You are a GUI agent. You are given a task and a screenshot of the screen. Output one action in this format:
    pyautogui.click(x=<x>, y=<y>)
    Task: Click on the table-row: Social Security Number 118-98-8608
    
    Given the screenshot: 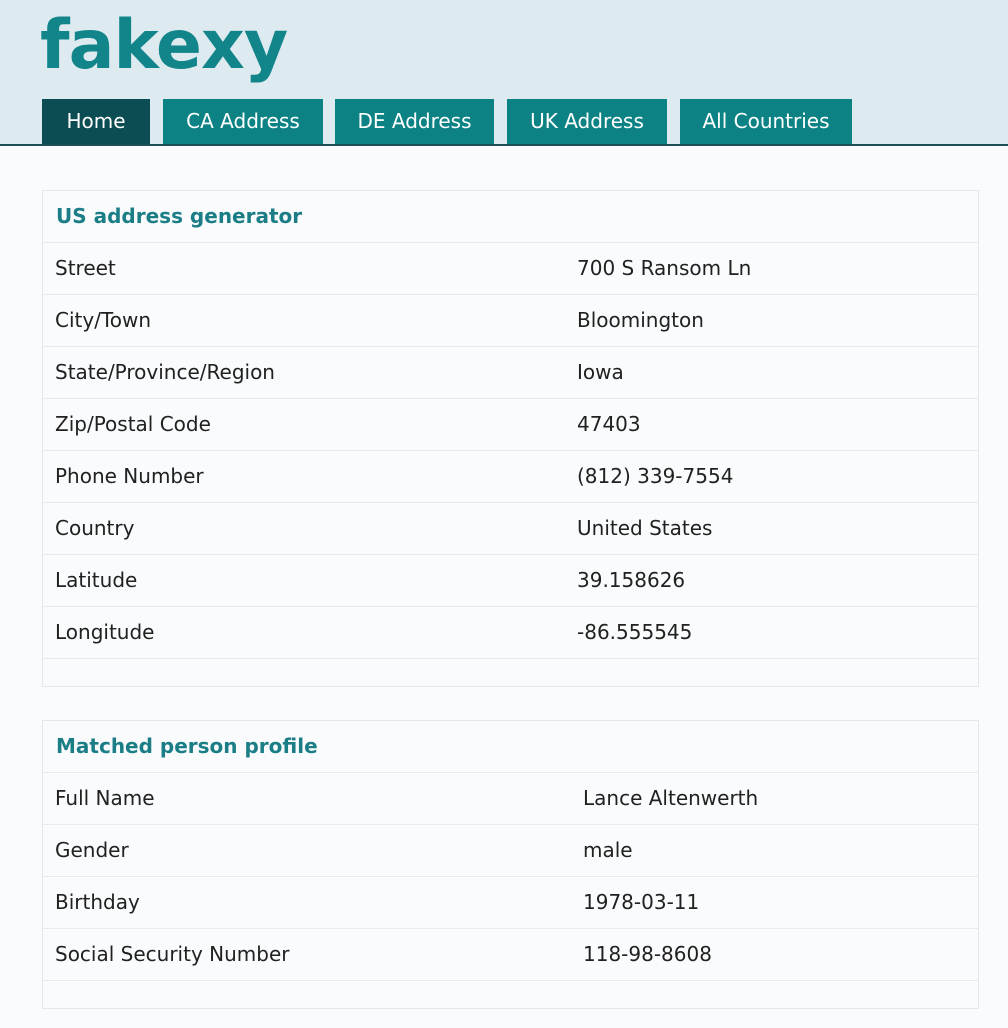 What is the action you would take?
    pyautogui.click(x=510, y=955)
    